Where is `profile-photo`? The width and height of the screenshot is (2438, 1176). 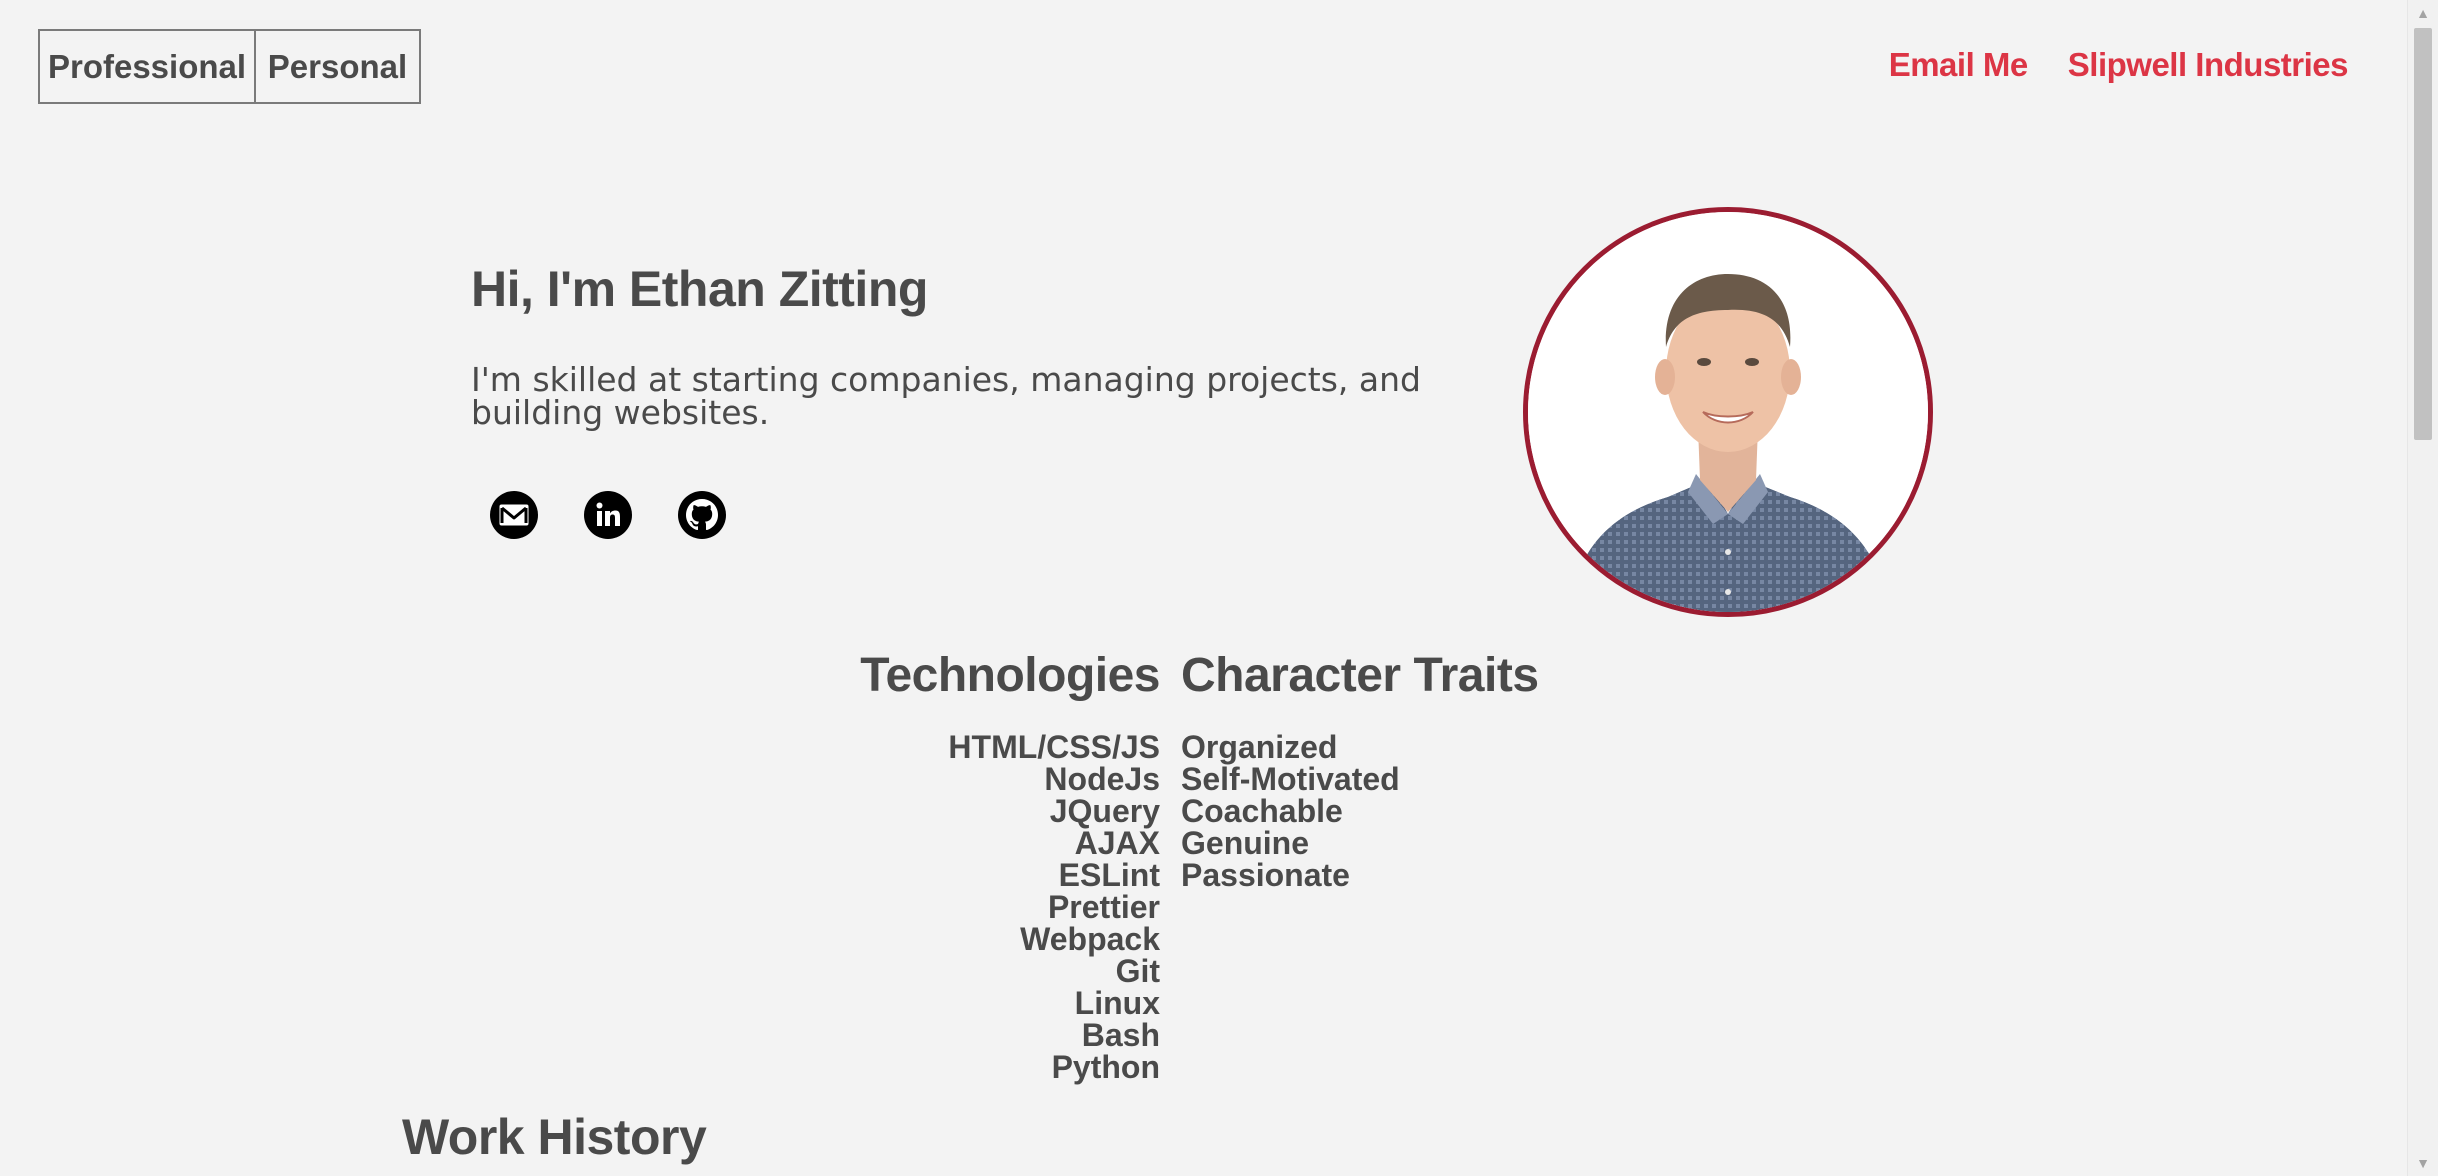
profile-photo is located at coordinates (1728, 412).